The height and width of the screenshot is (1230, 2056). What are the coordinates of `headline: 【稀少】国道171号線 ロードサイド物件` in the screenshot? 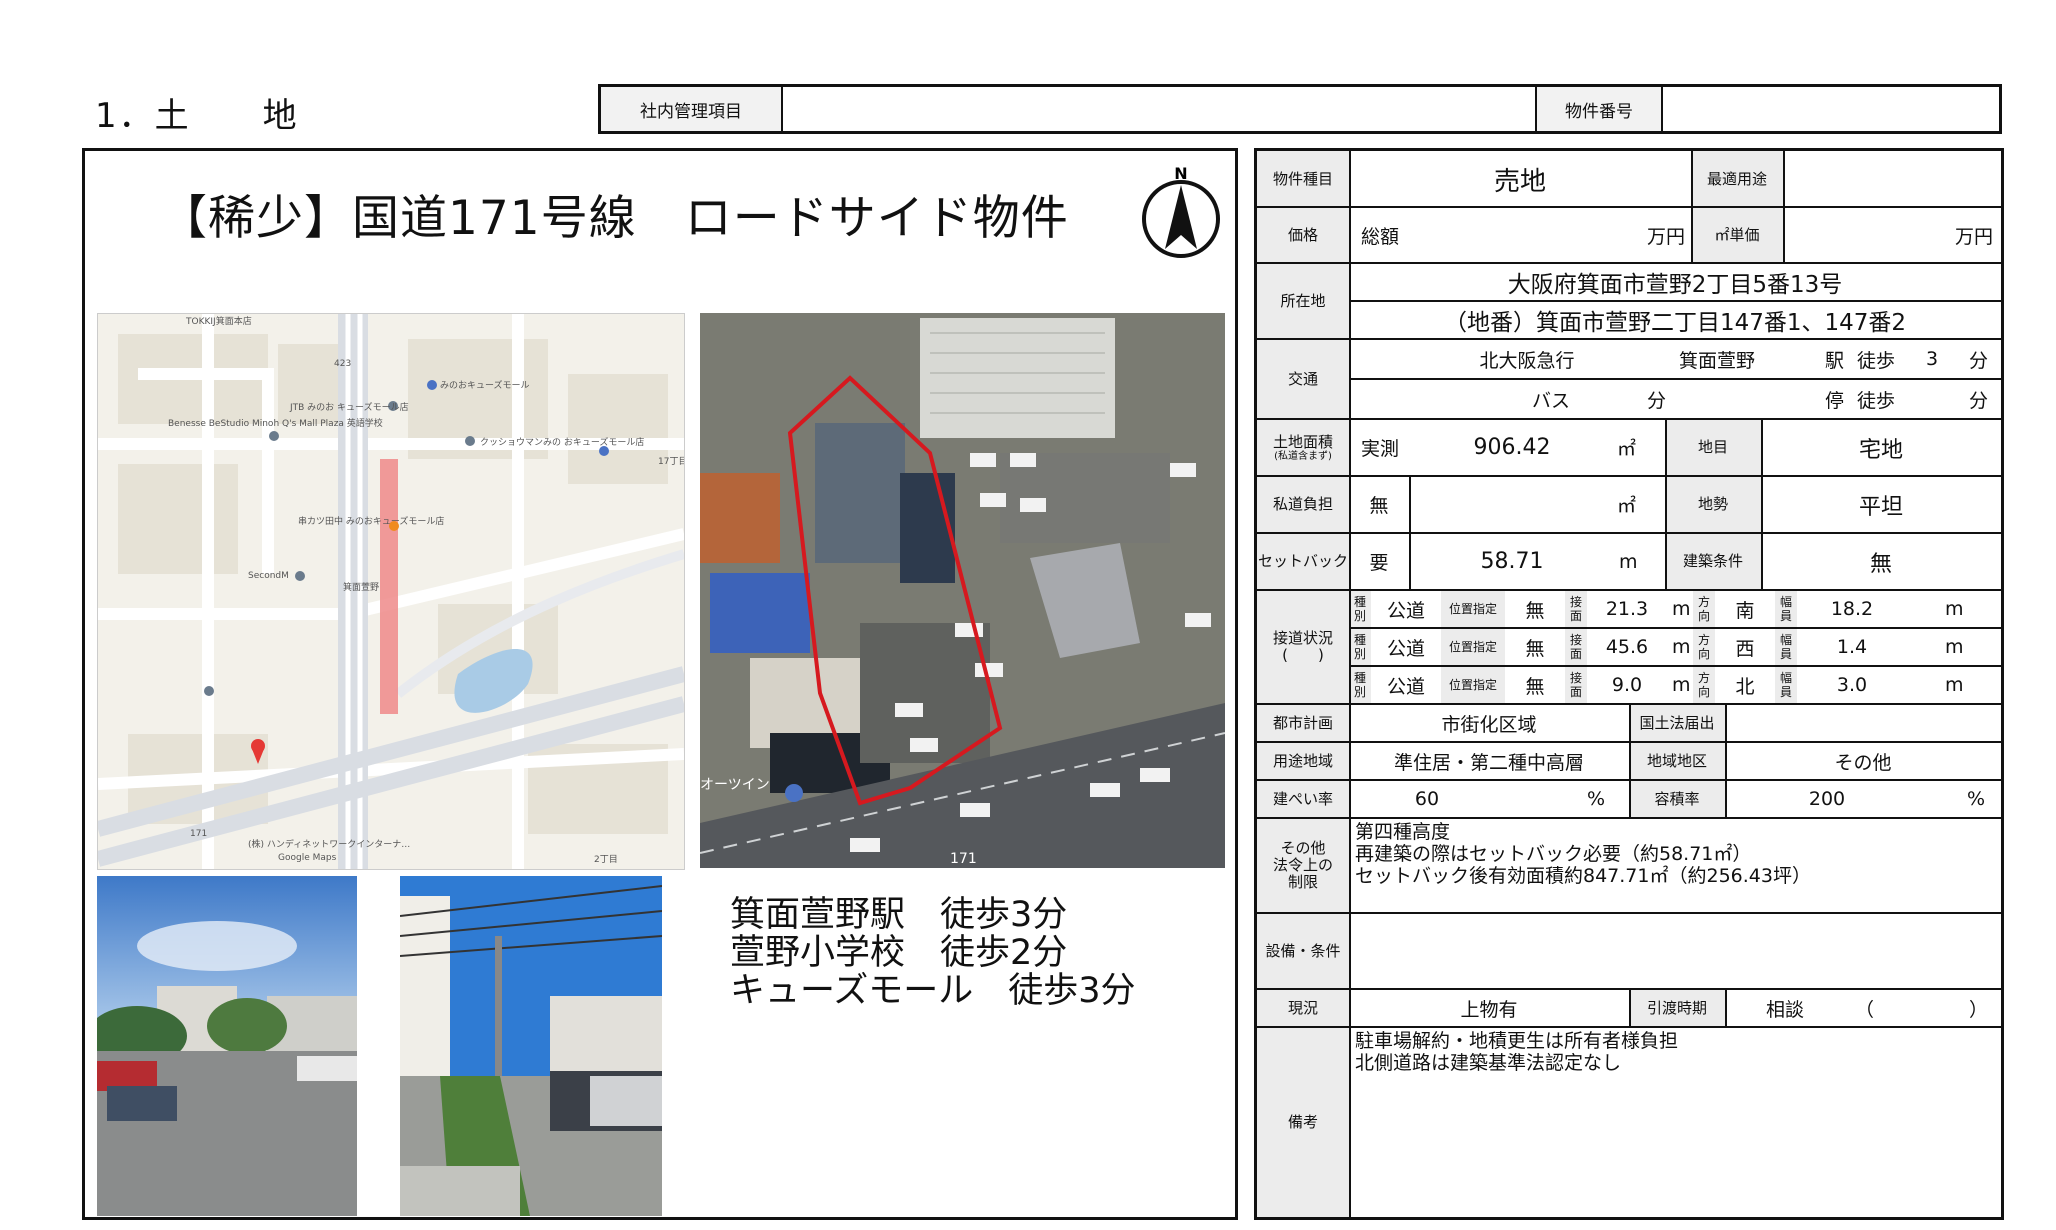 It's located at (614, 218).